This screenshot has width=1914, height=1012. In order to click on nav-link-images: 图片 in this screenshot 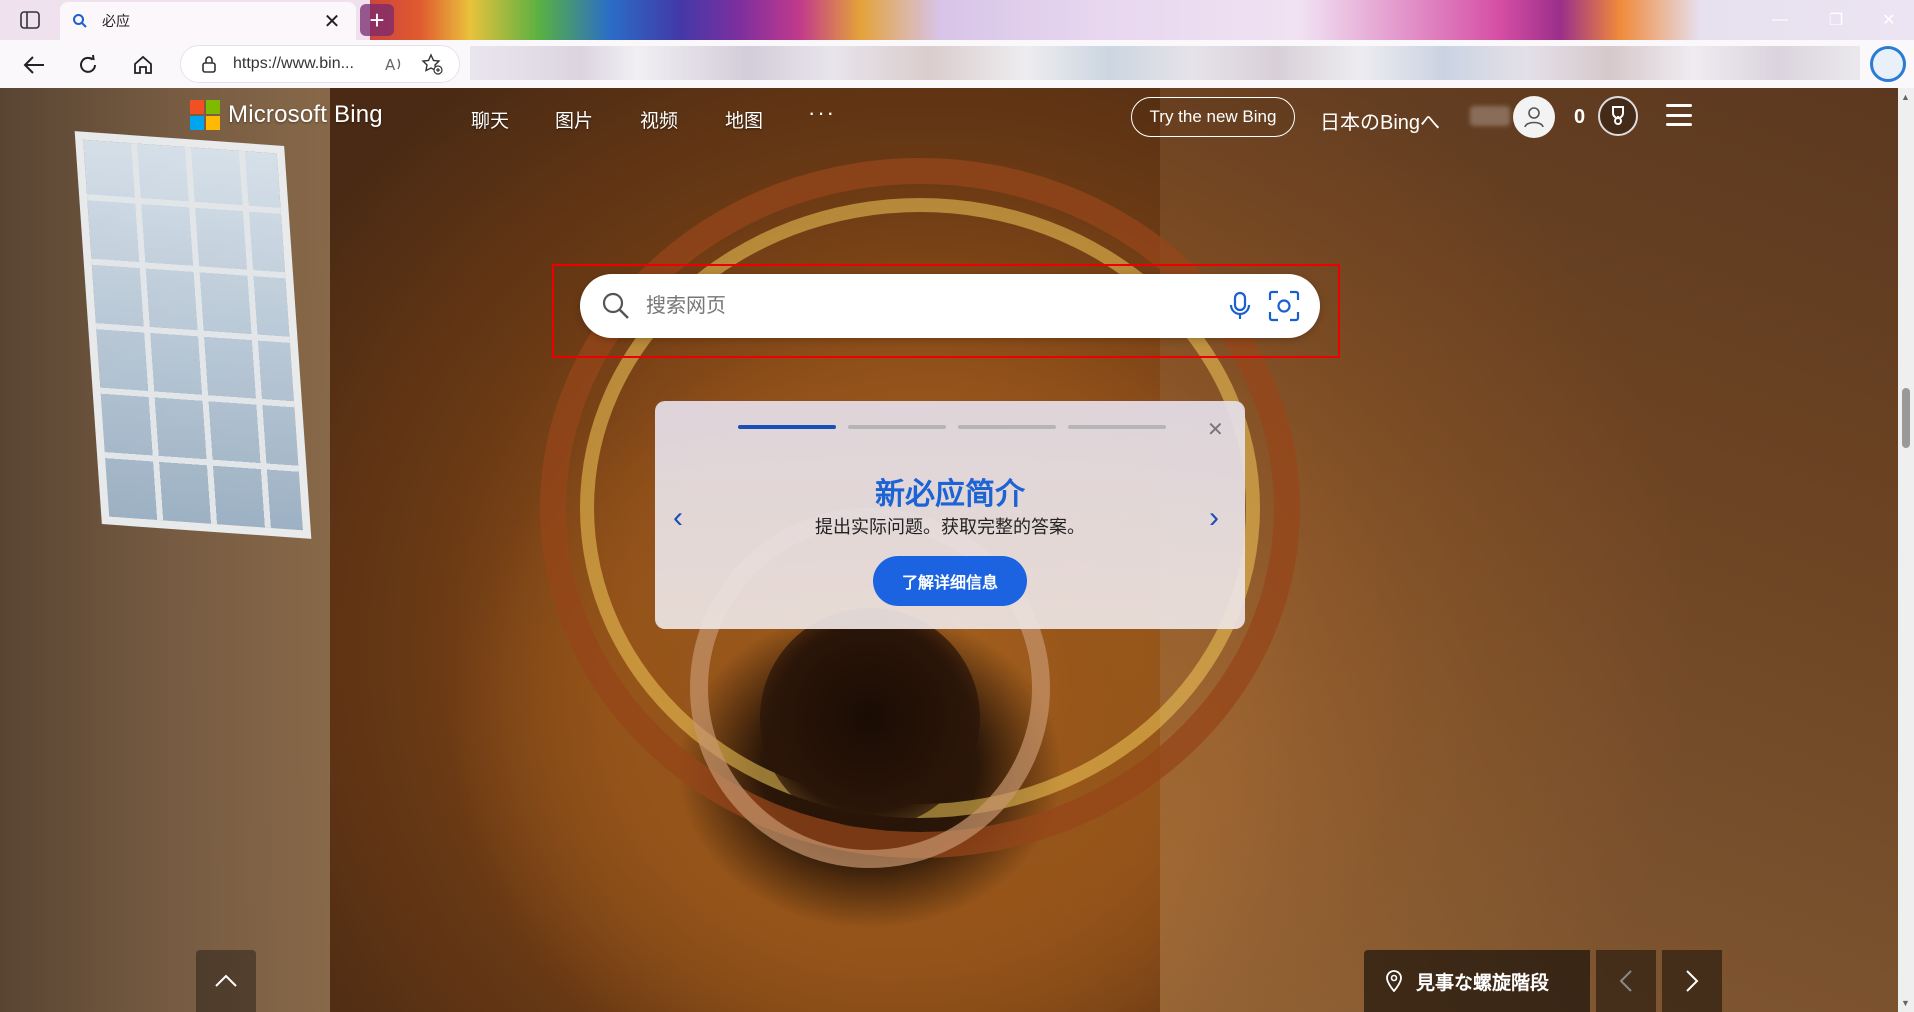, I will do `click(574, 119)`.